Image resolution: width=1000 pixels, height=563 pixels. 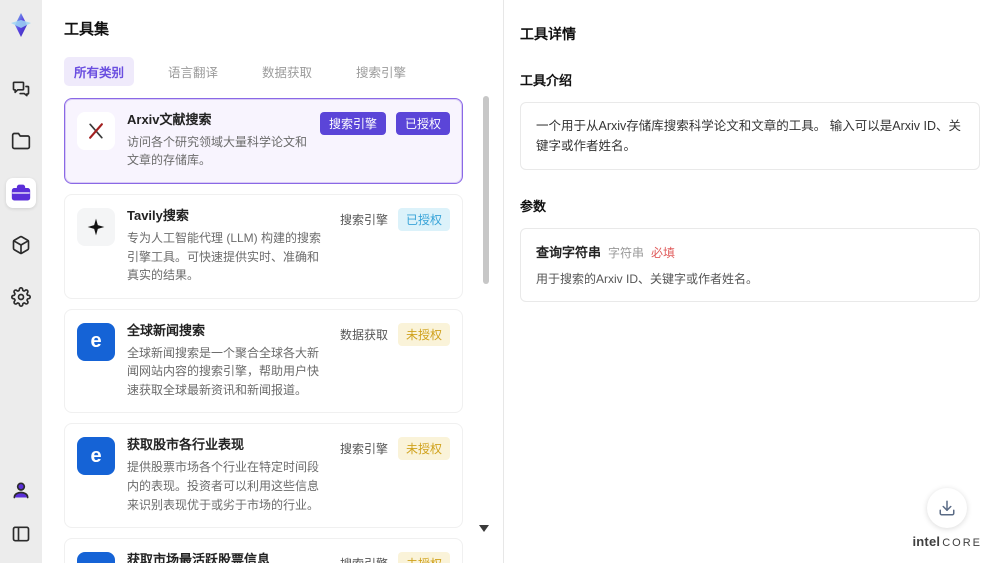 I want to click on intro-heading: 工具介绍, so click(x=546, y=80).